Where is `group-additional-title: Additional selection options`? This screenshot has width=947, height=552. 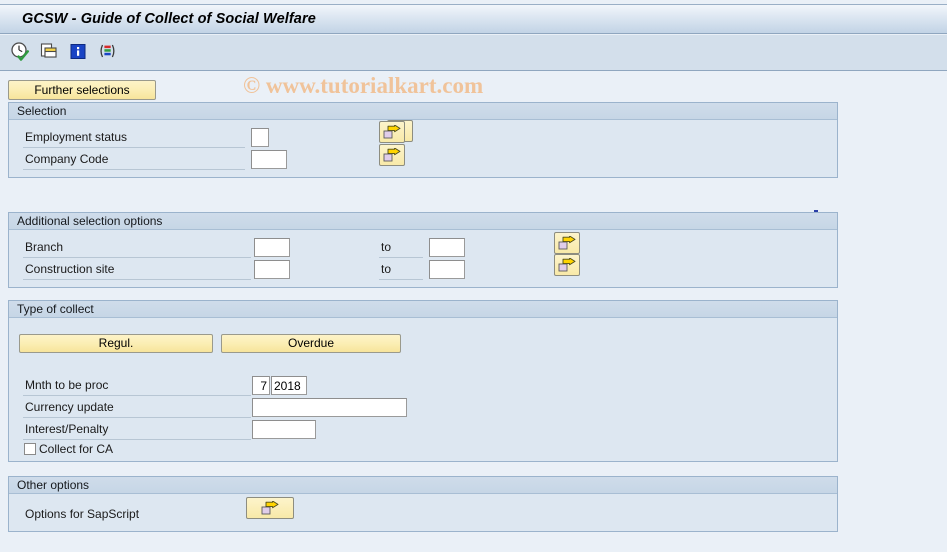 group-additional-title: Additional selection options is located at coordinates (423, 221).